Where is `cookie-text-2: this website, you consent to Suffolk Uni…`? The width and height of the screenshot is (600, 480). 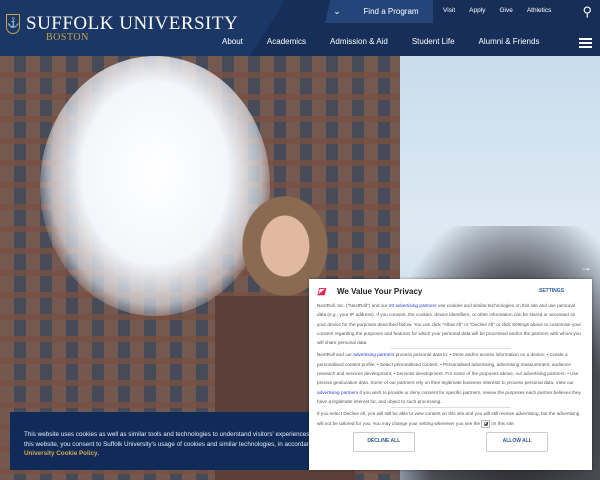
cookie-text-2: this website, you consent to Suffolk Uni… is located at coordinates (167, 444).